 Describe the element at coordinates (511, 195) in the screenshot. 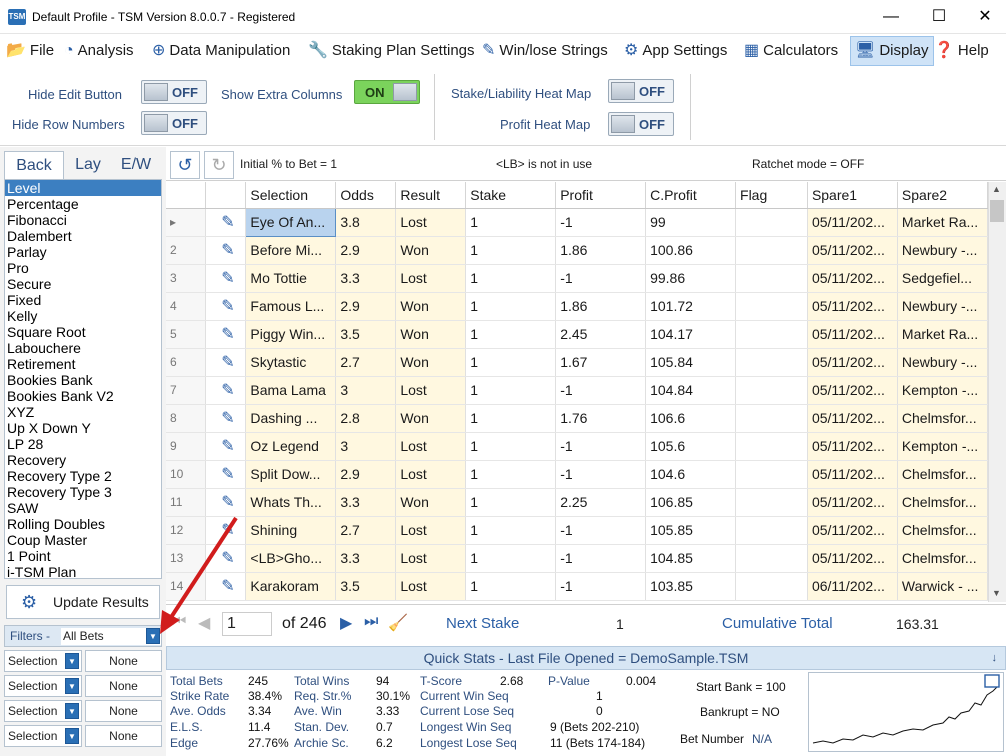

I see `column-header: Stake` at that location.